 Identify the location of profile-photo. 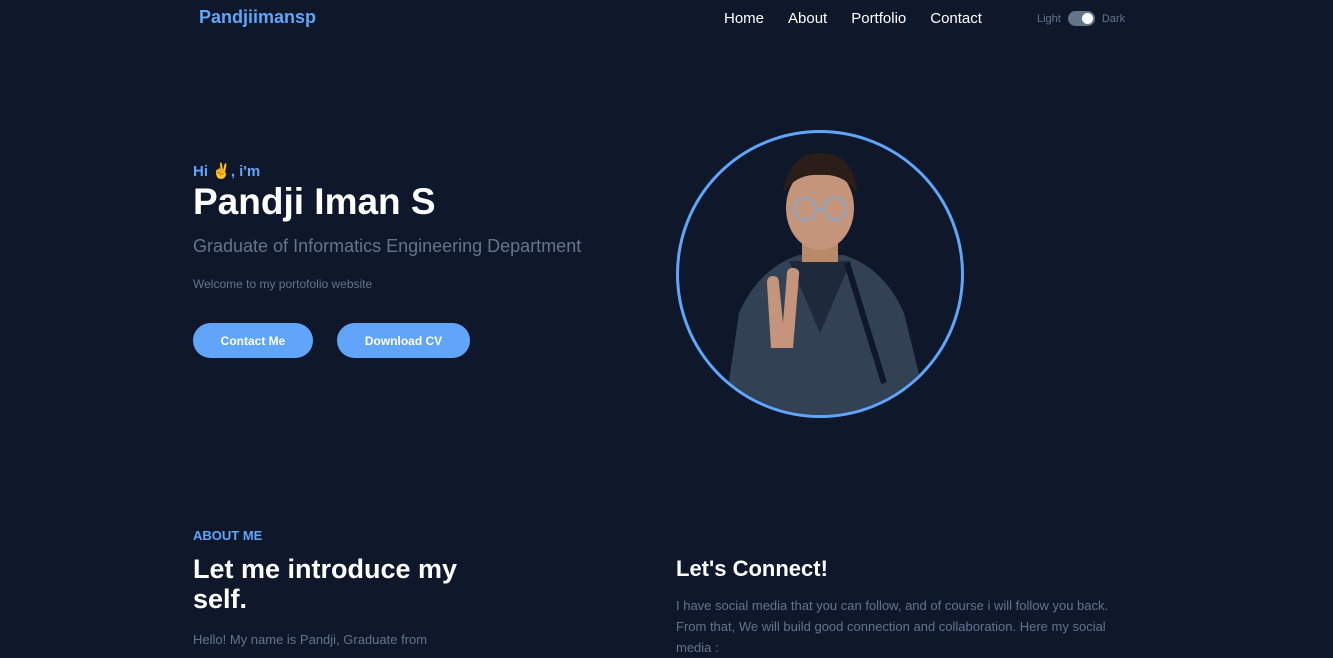
(820, 274).